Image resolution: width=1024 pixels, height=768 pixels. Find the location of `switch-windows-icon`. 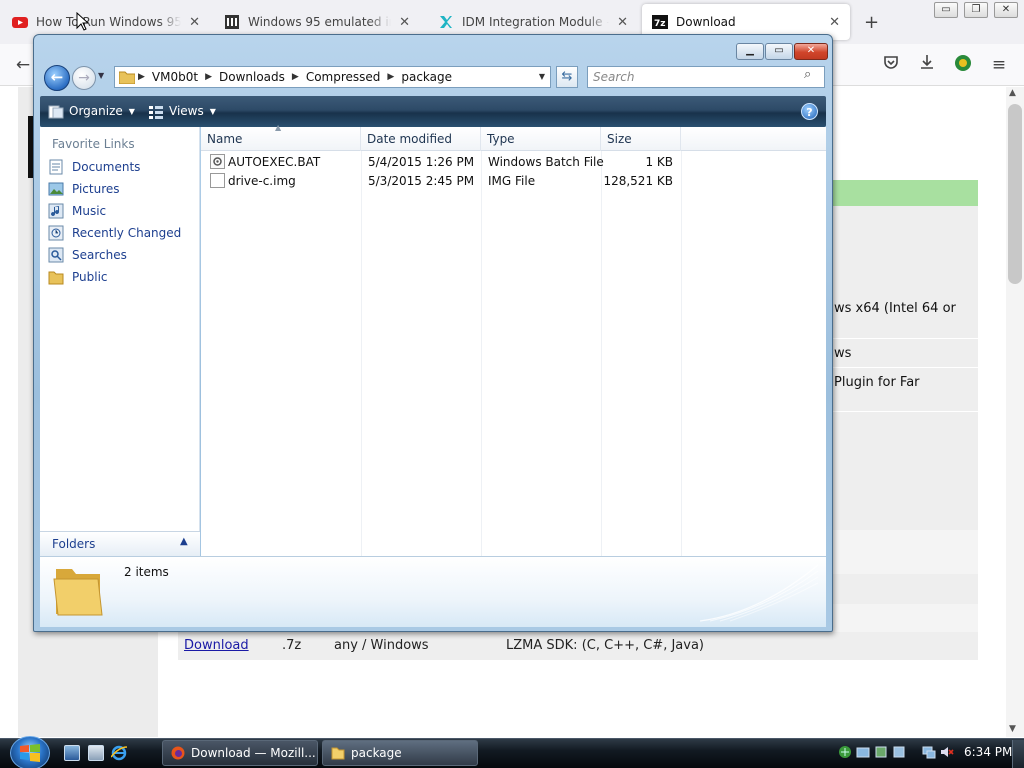

switch-windows-icon is located at coordinates (96, 753).